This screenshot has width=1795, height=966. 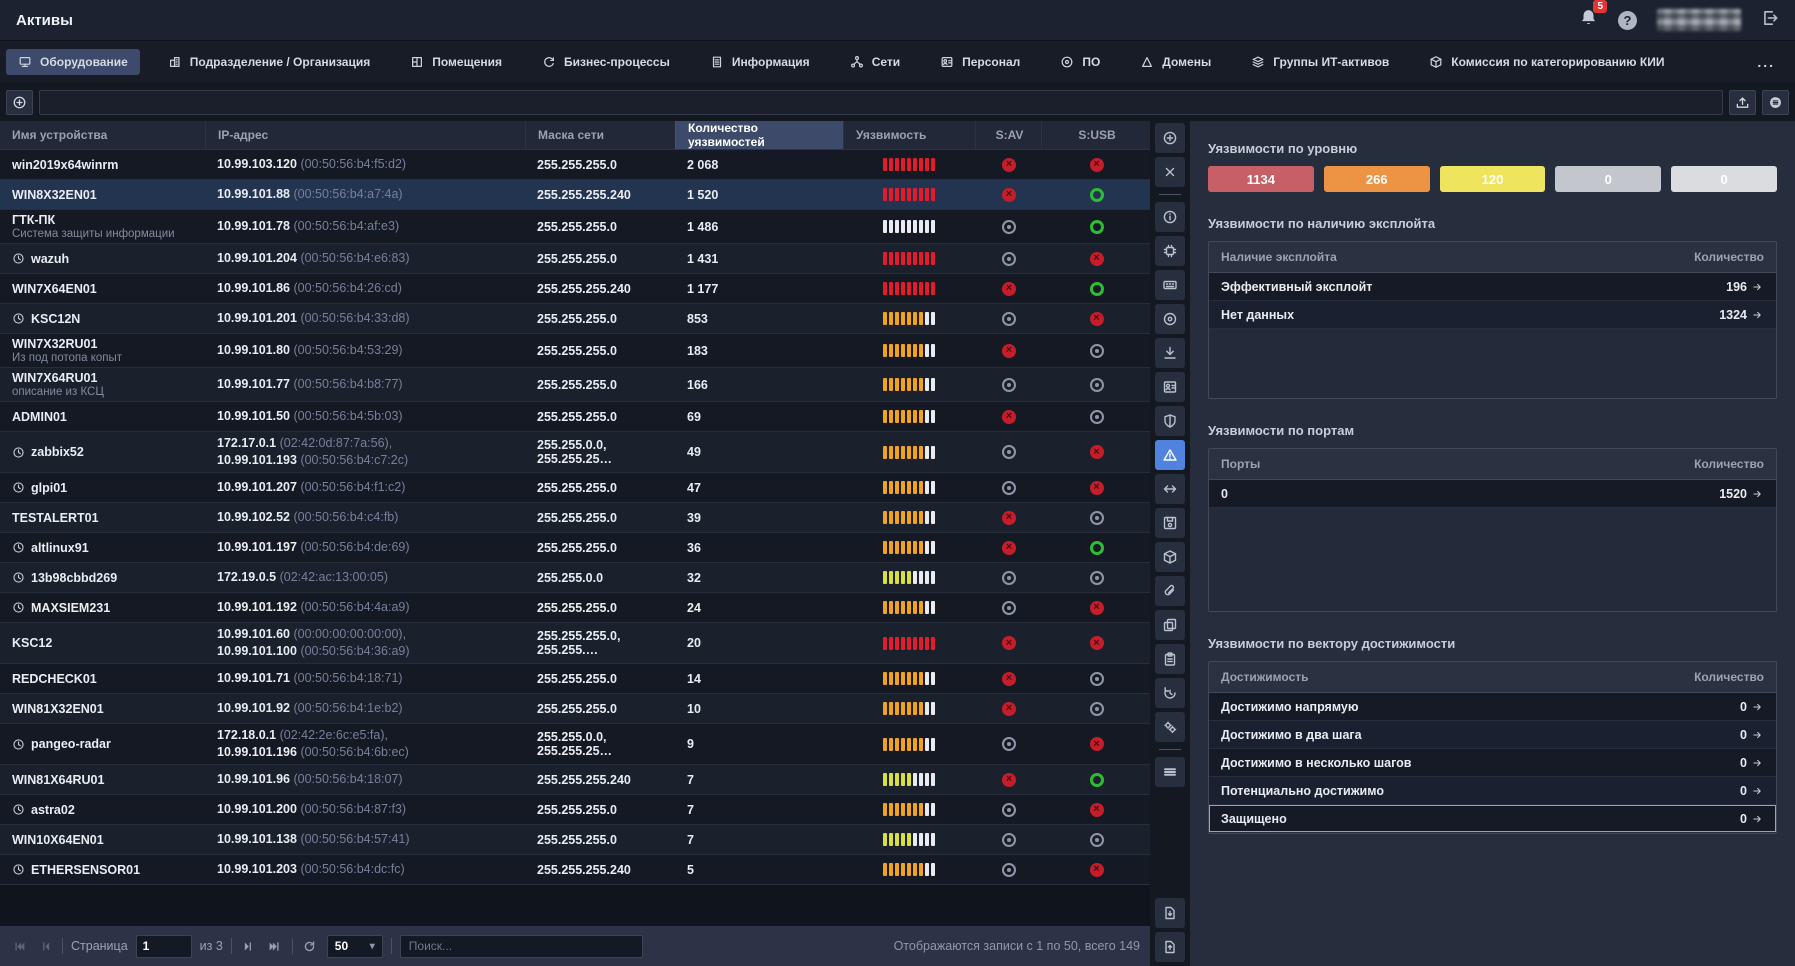 What do you see at coordinates (19, 102) in the screenshot?
I see `add-filter-button` at bounding box center [19, 102].